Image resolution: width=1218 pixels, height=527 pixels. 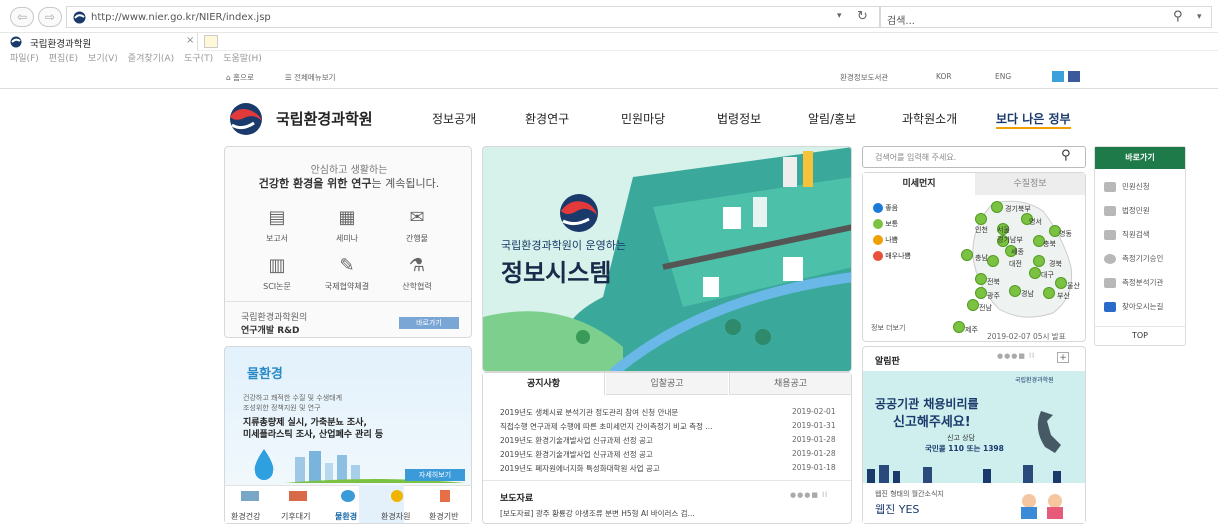 What do you see at coordinates (324, 118) in the screenshot?
I see `site-name: 국립환경과학원` at bounding box center [324, 118].